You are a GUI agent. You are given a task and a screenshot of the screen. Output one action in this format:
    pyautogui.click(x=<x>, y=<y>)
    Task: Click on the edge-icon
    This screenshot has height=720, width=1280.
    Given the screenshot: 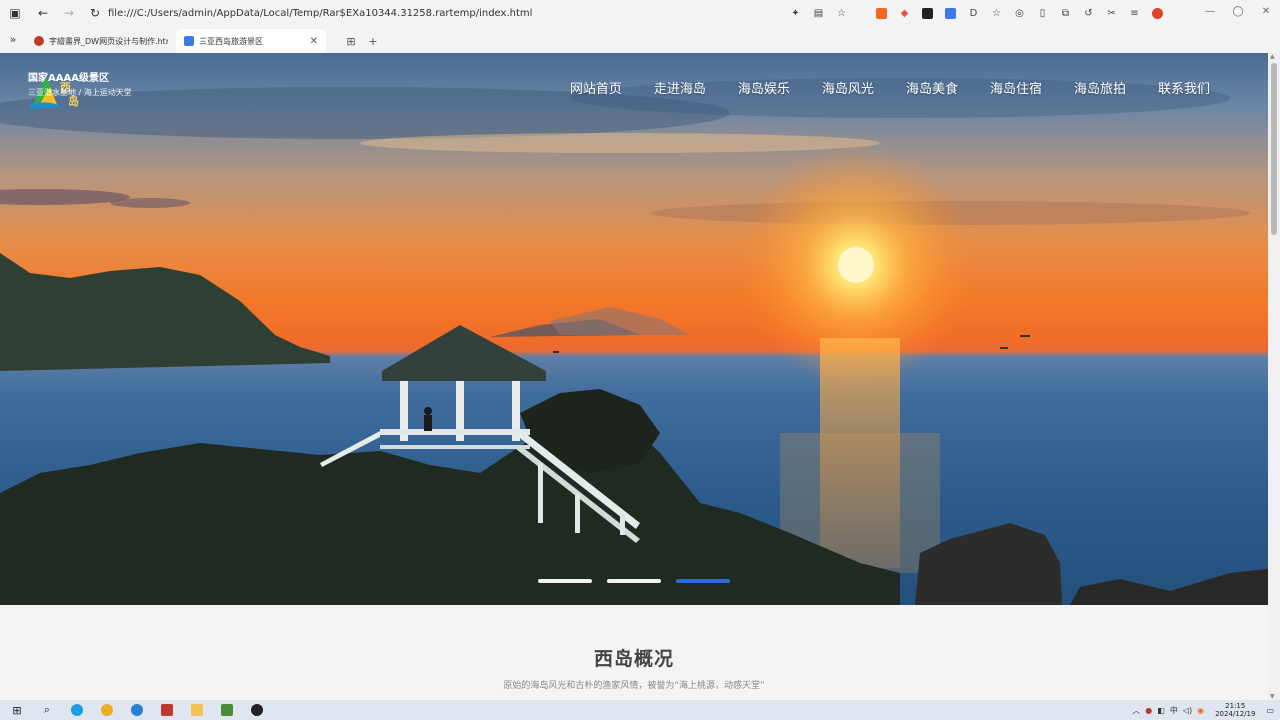 What is the action you would take?
    pyautogui.click(x=77, y=710)
    